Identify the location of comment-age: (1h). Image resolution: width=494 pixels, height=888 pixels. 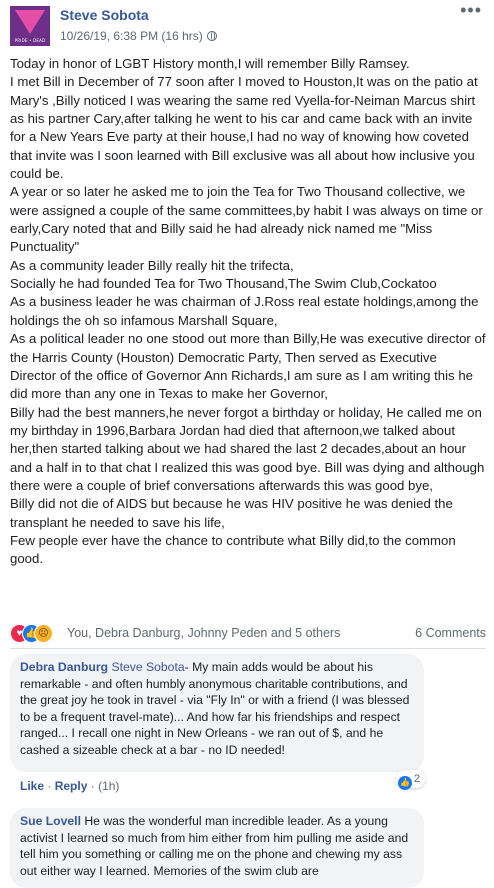
(109, 786).